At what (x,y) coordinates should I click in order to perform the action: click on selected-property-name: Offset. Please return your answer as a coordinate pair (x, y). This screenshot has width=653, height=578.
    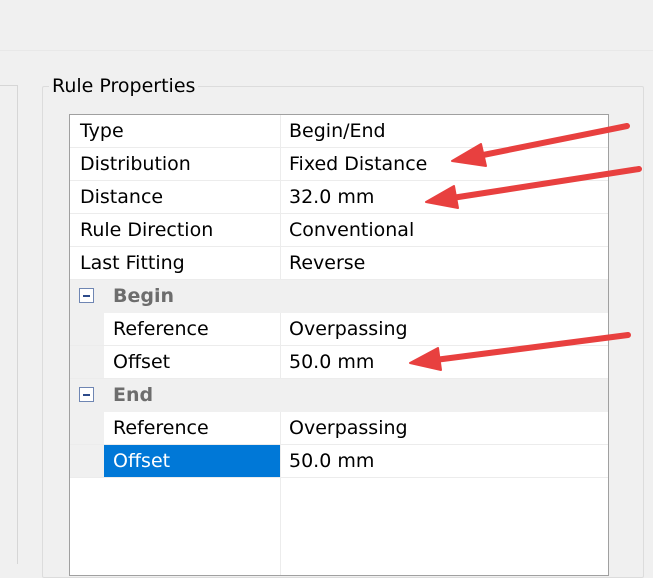
    Looking at the image, I should click on (192, 461).